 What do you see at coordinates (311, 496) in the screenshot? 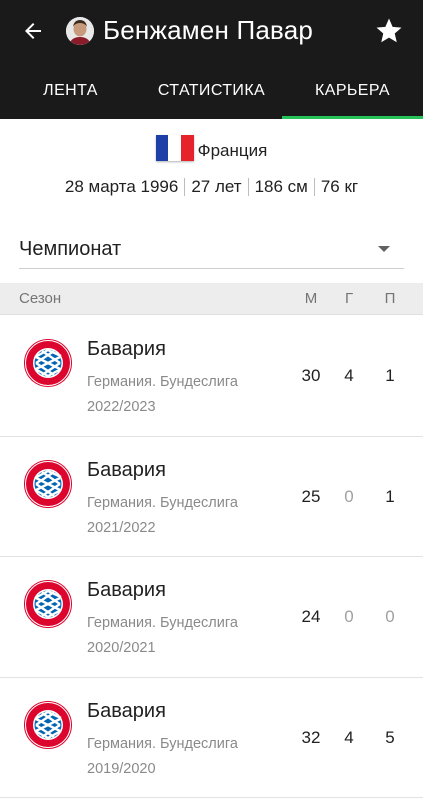
I see `matches-value: 25` at bounding box center [311, 496].